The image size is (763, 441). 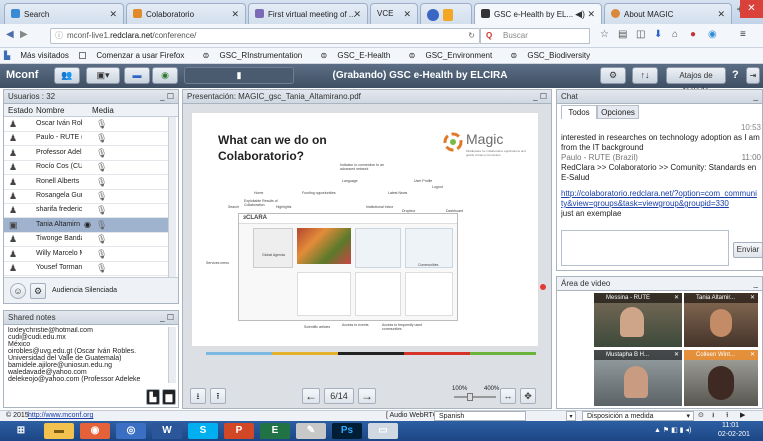 I want to click on chat-tab-options: Opciones, so click(x=618, y=112).